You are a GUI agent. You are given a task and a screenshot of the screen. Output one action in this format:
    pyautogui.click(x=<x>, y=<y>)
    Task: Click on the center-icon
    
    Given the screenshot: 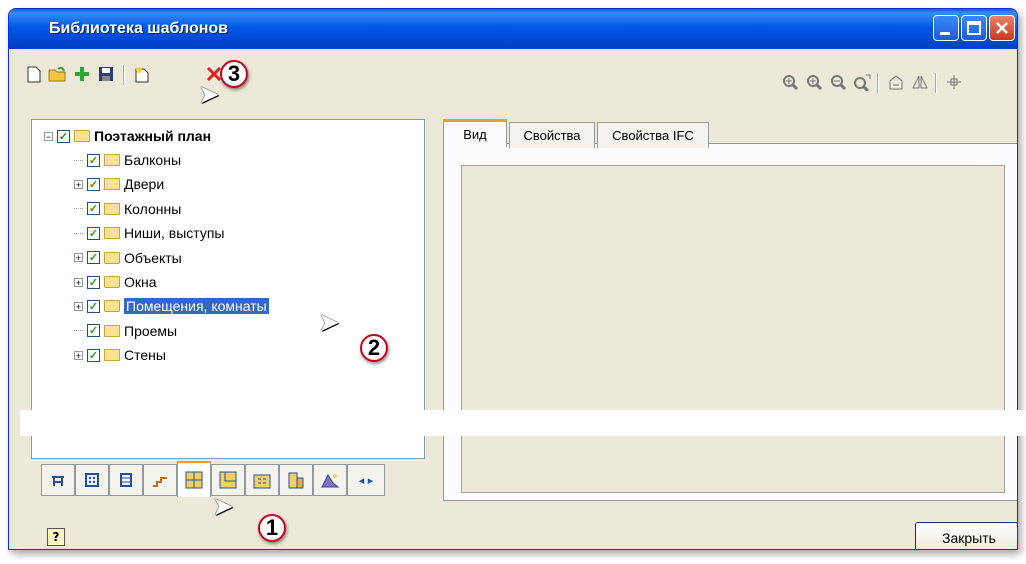 What is the action you would take?
    pyautogui.click(x=954, y=82)
    